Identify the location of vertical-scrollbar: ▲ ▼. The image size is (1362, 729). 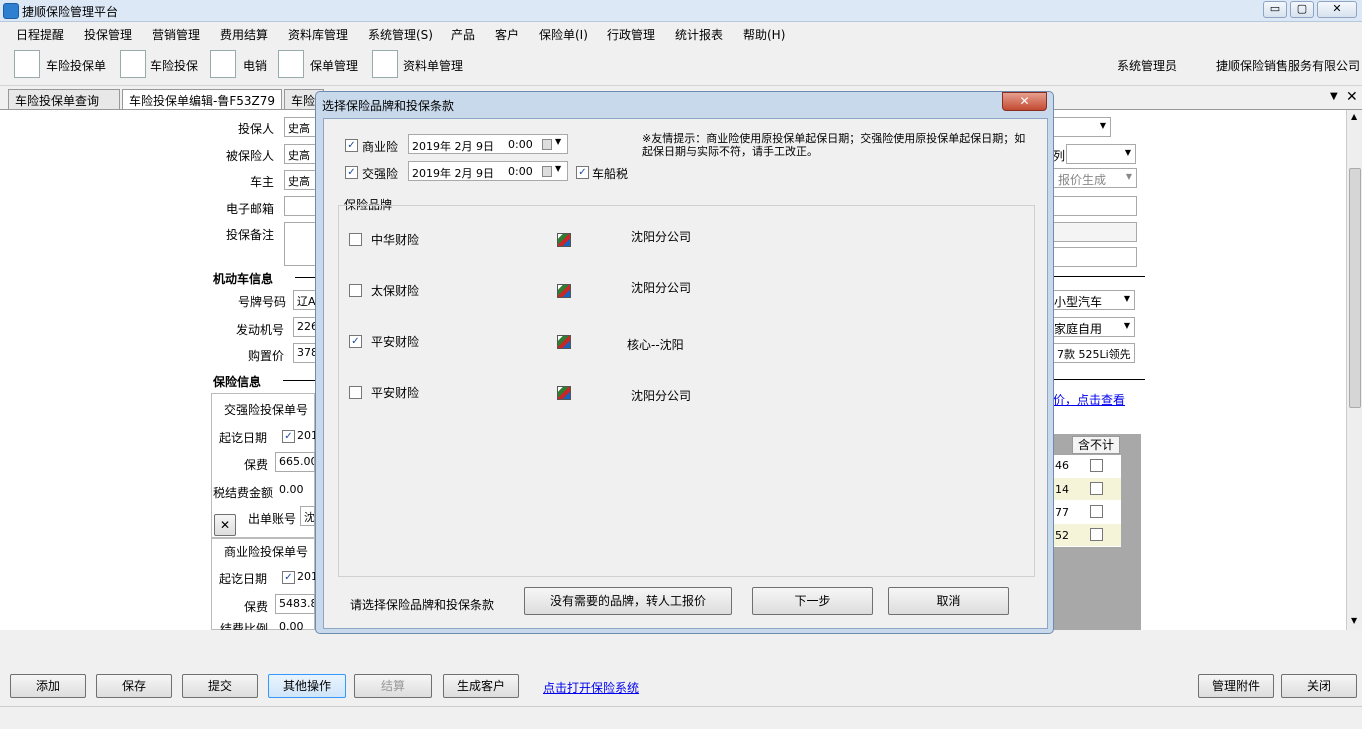
(1354, 370).